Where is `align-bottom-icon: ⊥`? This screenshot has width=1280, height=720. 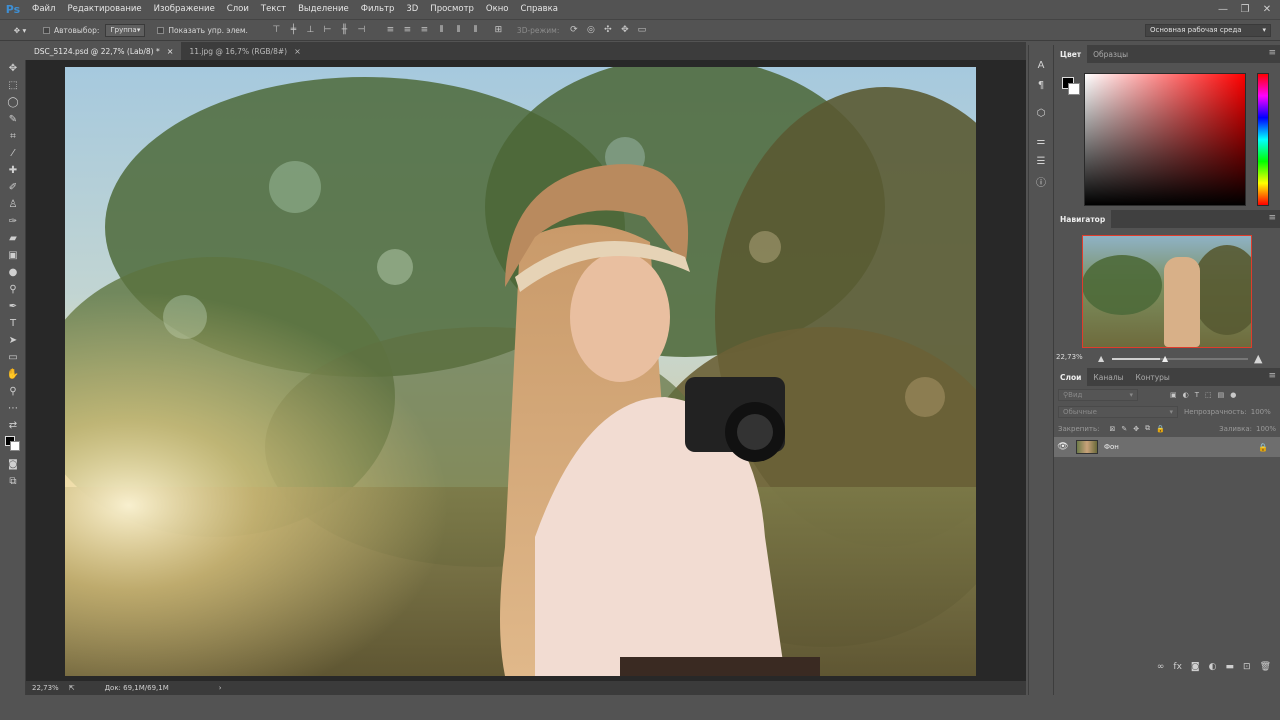
align-bottom-icon: ⊥ is located at coordinates (310, 30).